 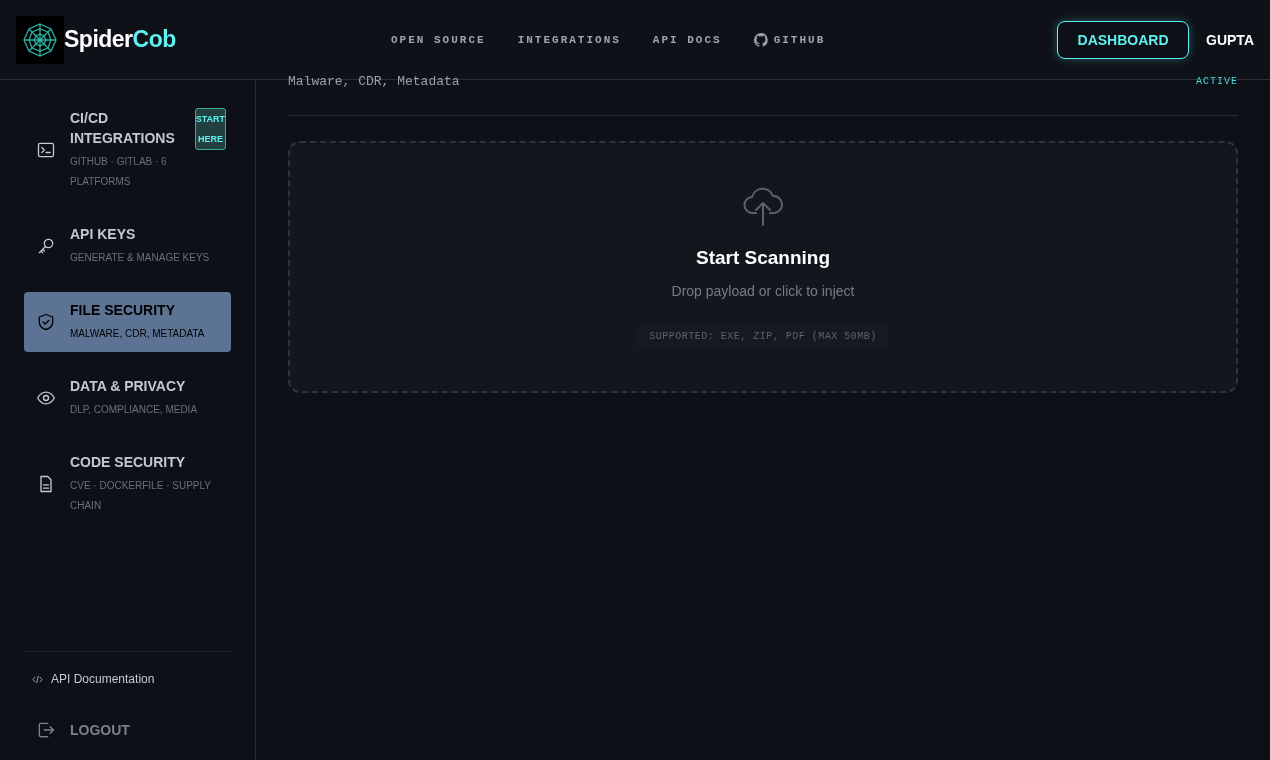 What do you see at coordinates (438, 39) in the screenshot?
I see `nav-link: OPEN SOURCE` at bounding box center [438, 39].